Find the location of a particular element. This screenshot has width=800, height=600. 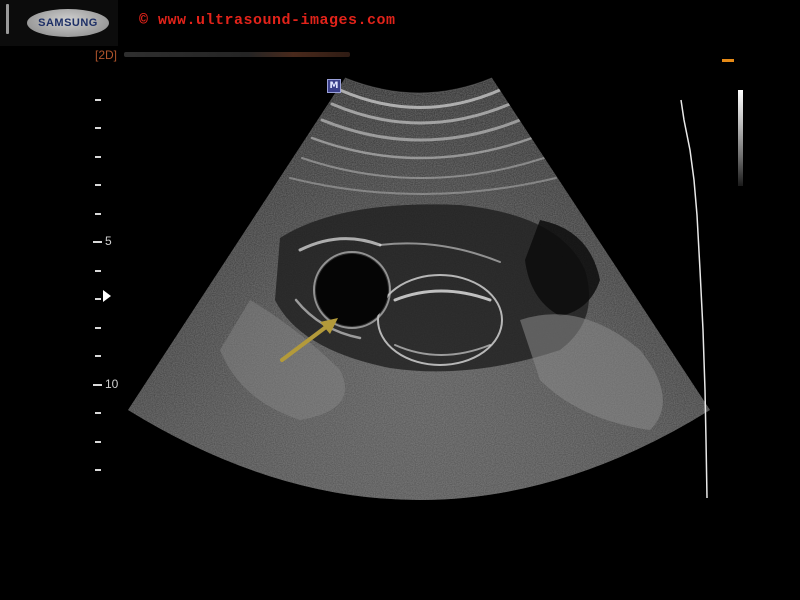

right-trace-line is located at coordinates (694, 299).